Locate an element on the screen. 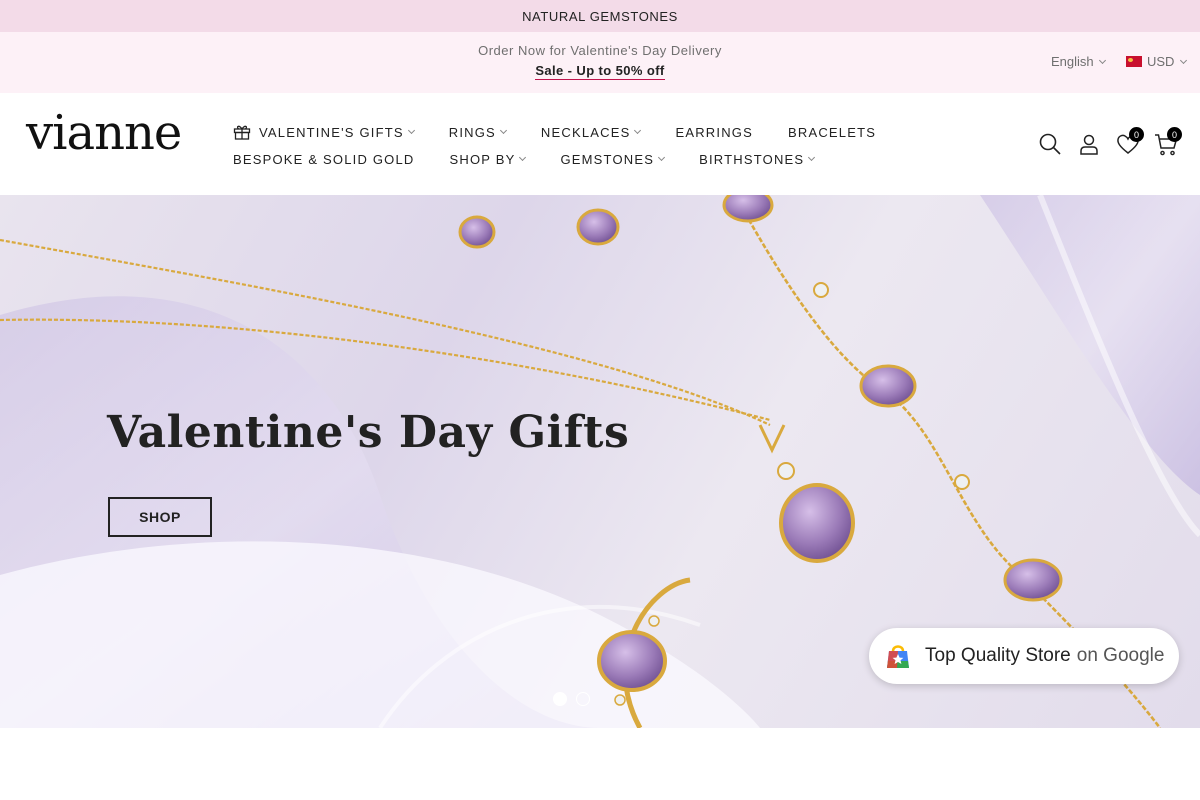  nav-label: BESPOKE & SOLID GOLD is located at coordinates (324, 159).